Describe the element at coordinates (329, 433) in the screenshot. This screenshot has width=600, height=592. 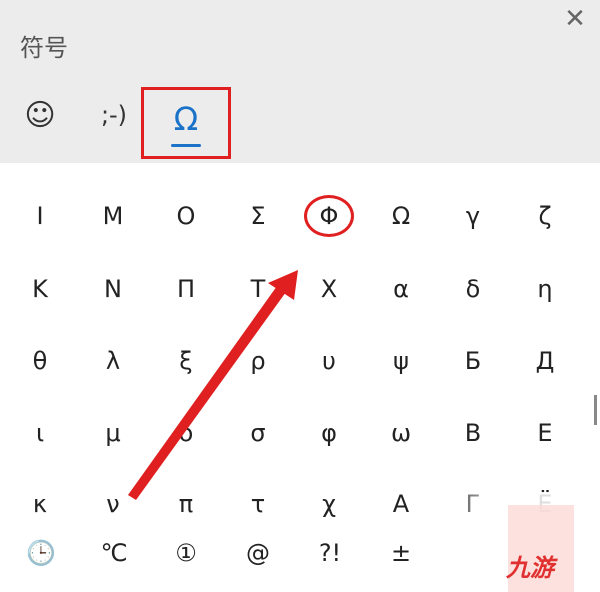
I see `symbol-key: φ` at that location.